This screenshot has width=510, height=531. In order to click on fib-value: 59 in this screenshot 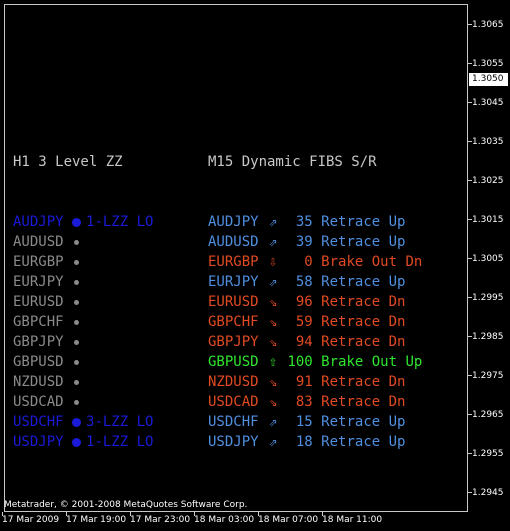, I will do `click(296, 322)`.